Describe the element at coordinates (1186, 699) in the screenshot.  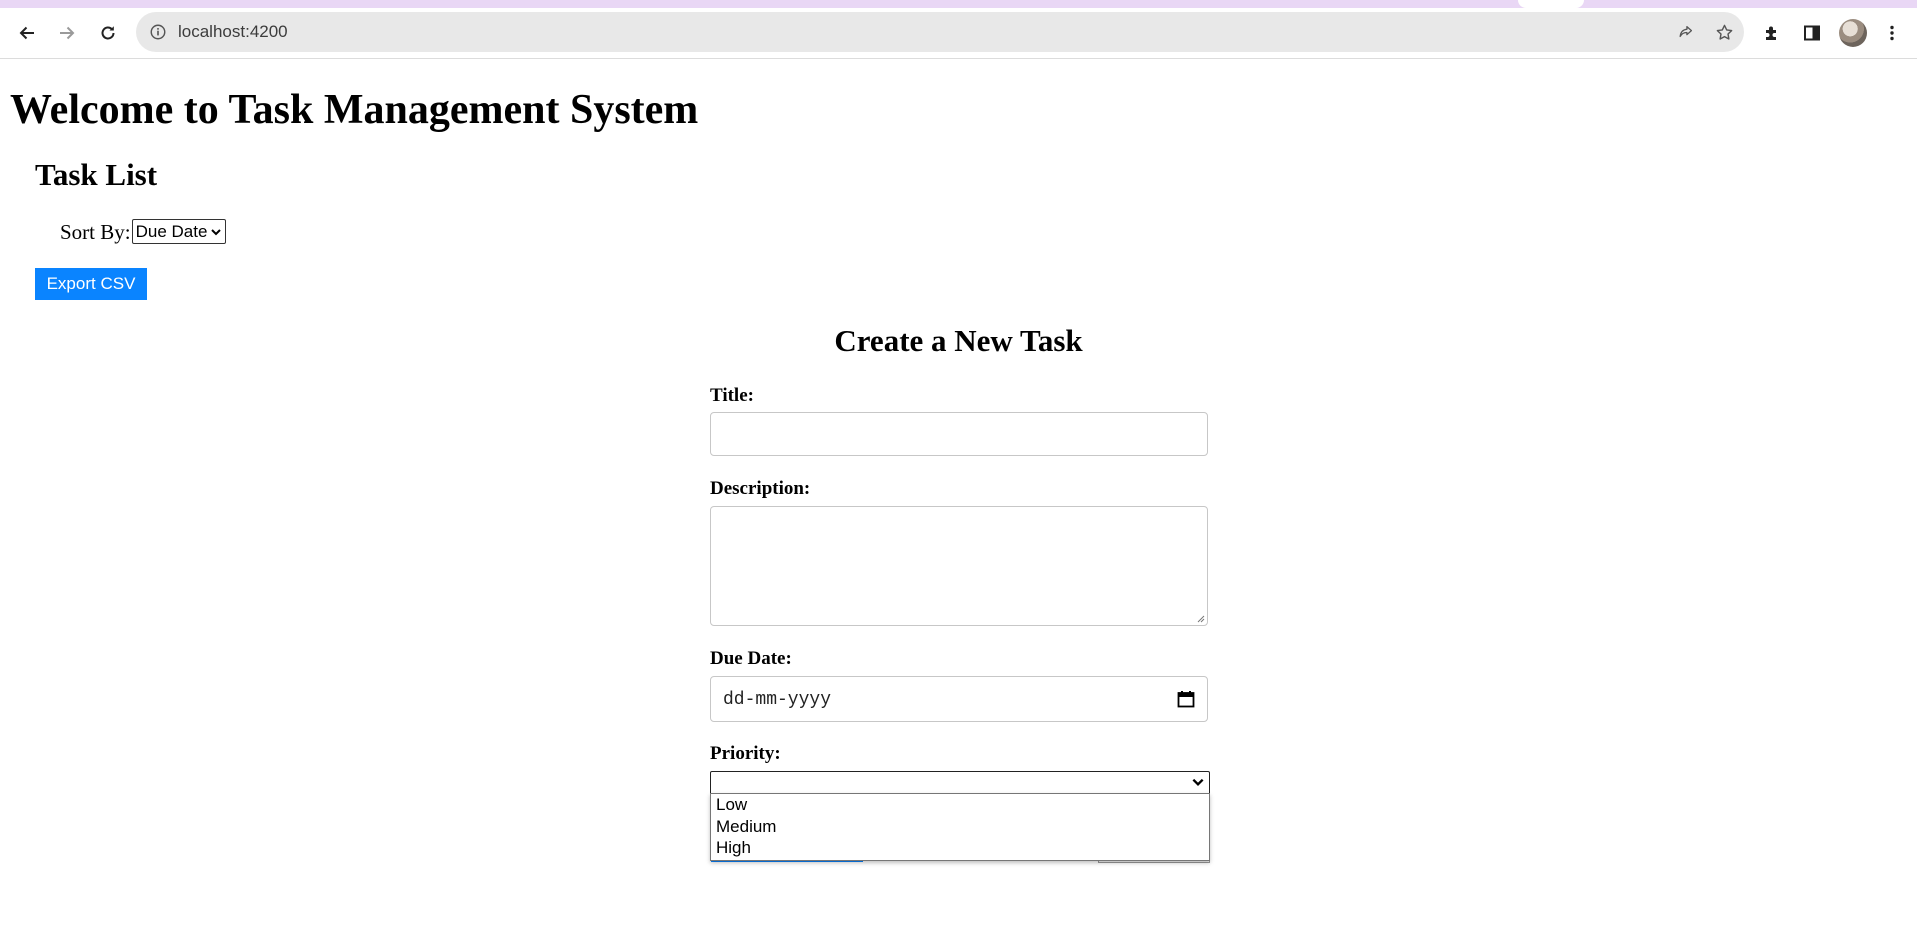
I see `calendar-icon` at that location.